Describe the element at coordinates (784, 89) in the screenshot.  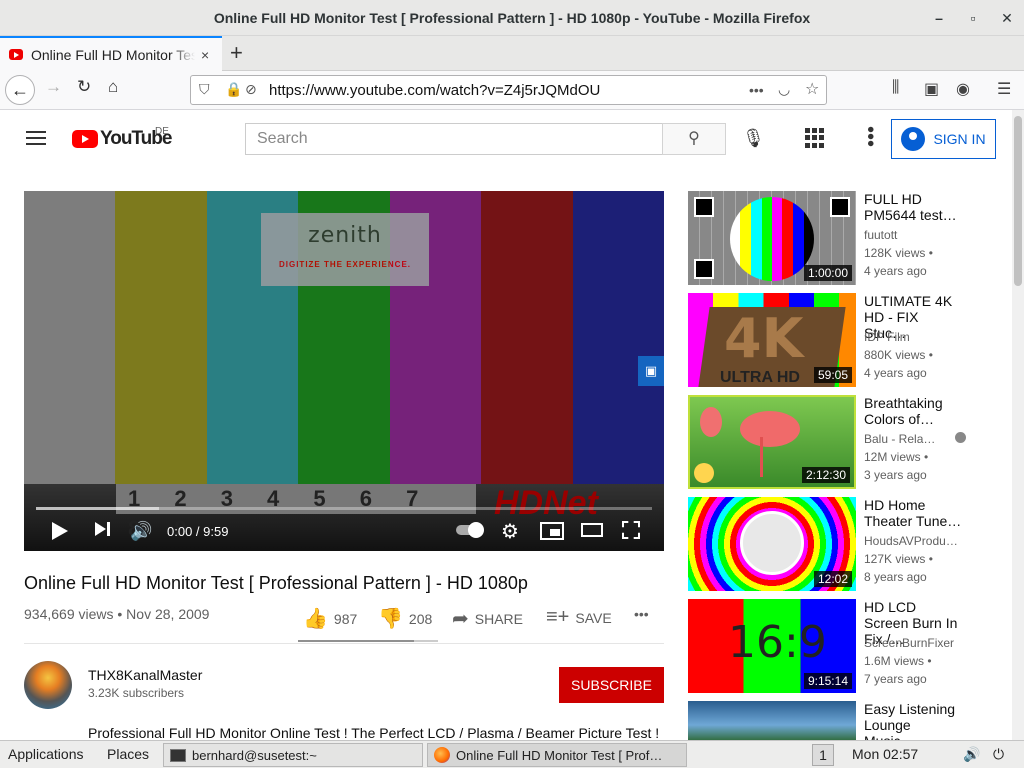
I see `pocket-icon: ◡` at that location.